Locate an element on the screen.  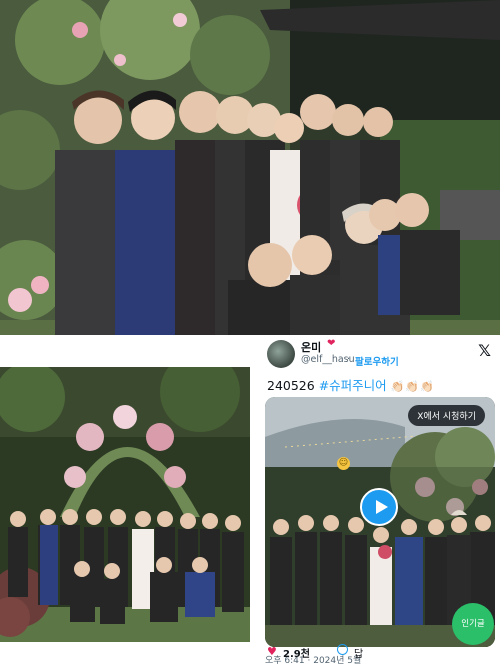
smile-emoji-icon: ☺ is located at coordinates (343, 463).